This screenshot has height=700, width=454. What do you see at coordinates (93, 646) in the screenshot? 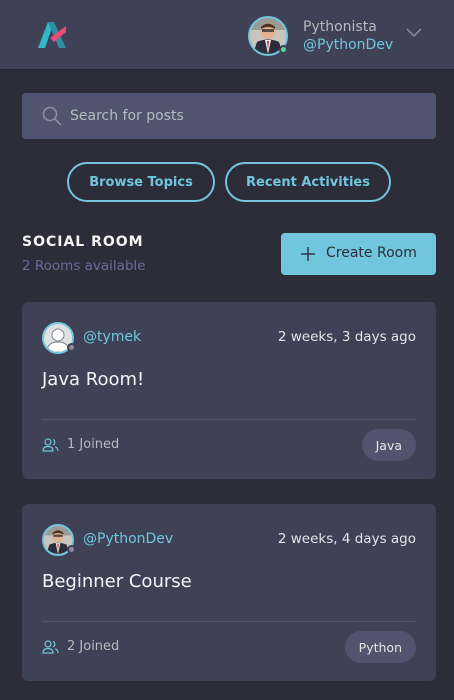
I see `joined-count: 2 Joined` at bounding box center [93, 646].